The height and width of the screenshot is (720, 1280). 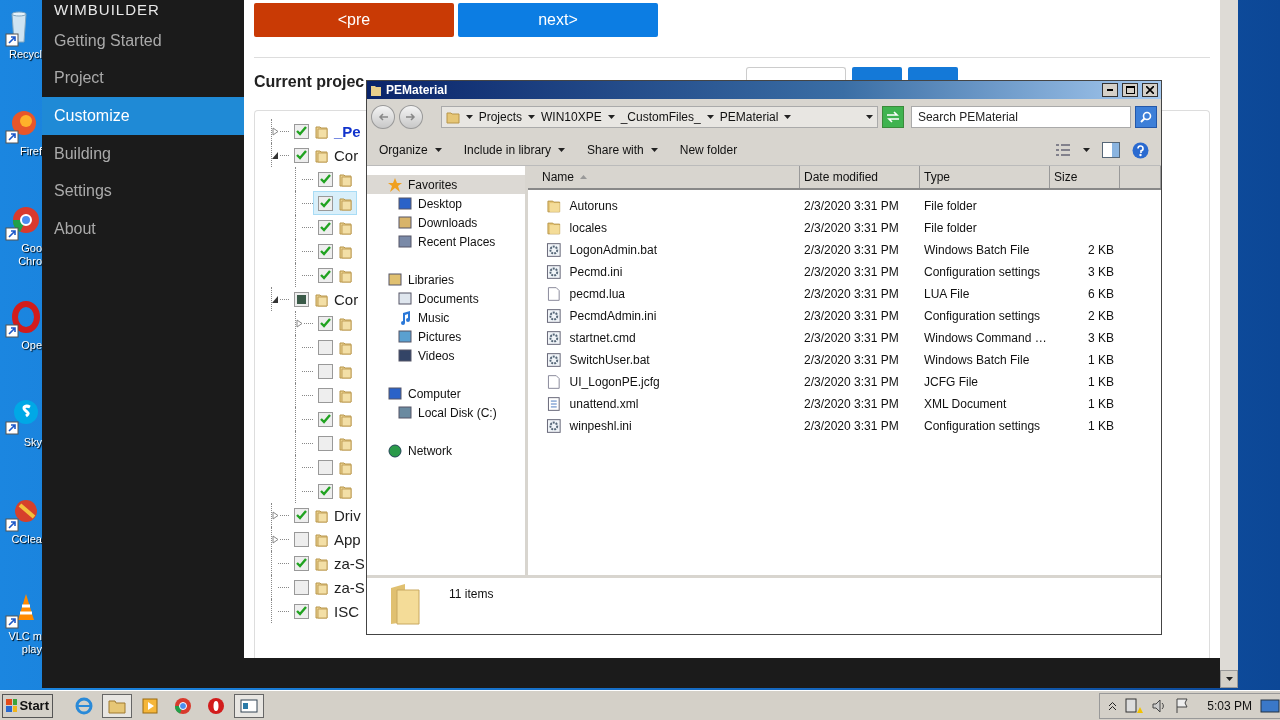 What do you see at coordinates (143, 41) in the screenshot?
I see `sidebar-item: Getting Started` at bounding box center [143, 41].